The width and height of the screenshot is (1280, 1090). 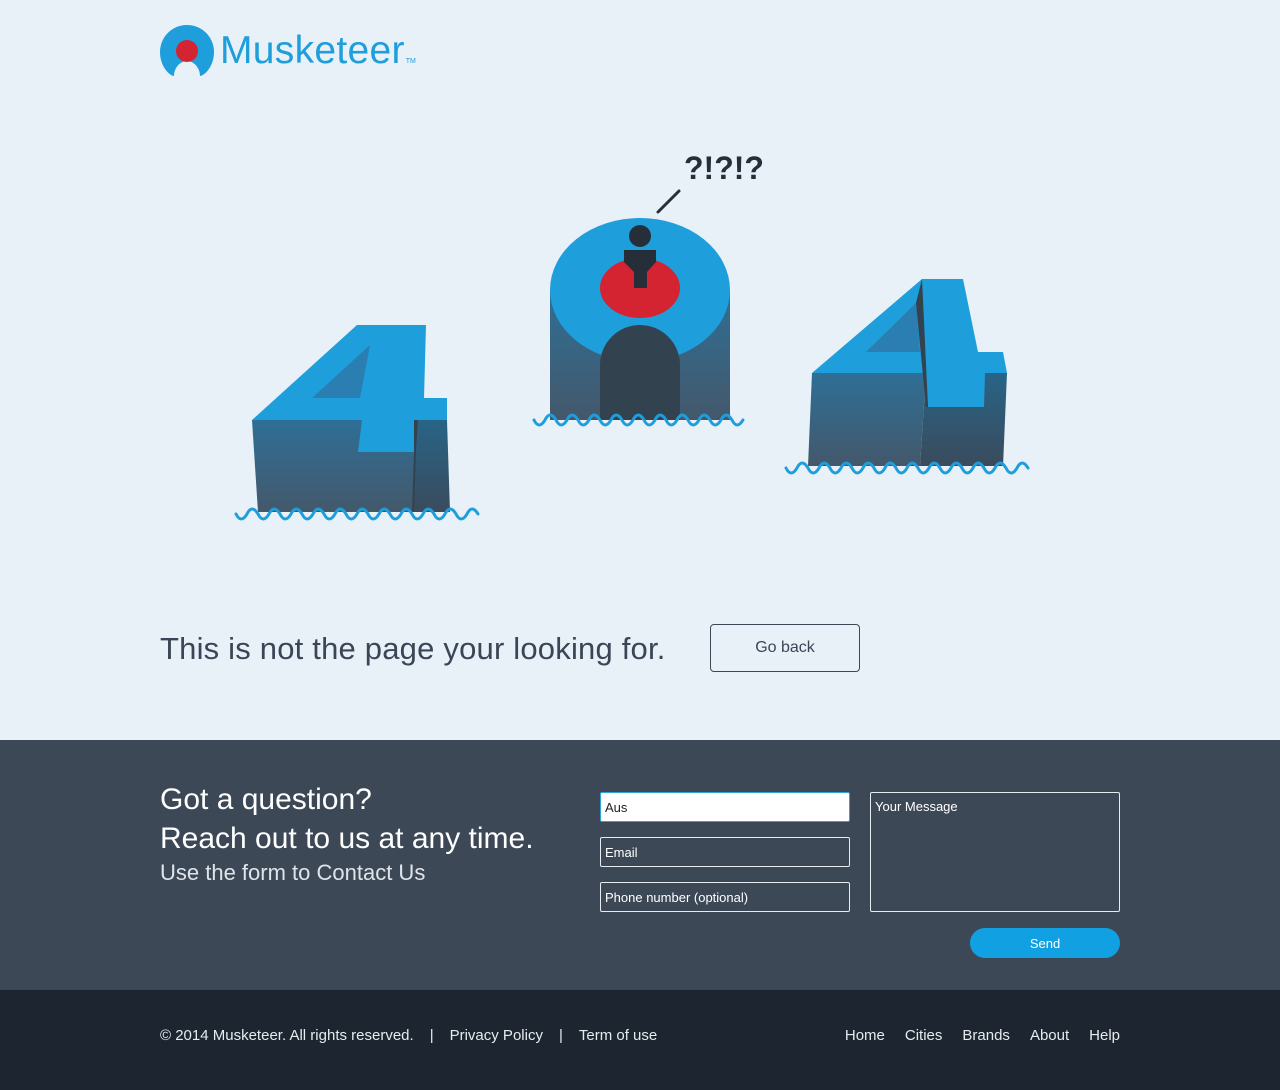 What do you see at coordinates (1045, 943) in the screenshot?
I see `send-button: Send` at bounding box center [1045, 943].